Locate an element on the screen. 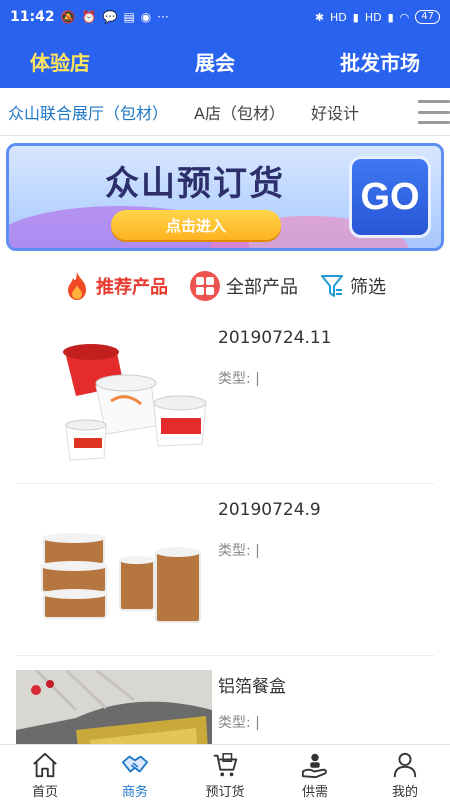 This screenshot has width=450, height=800. signal-2-label: HD is located at coordinates (373, 17).